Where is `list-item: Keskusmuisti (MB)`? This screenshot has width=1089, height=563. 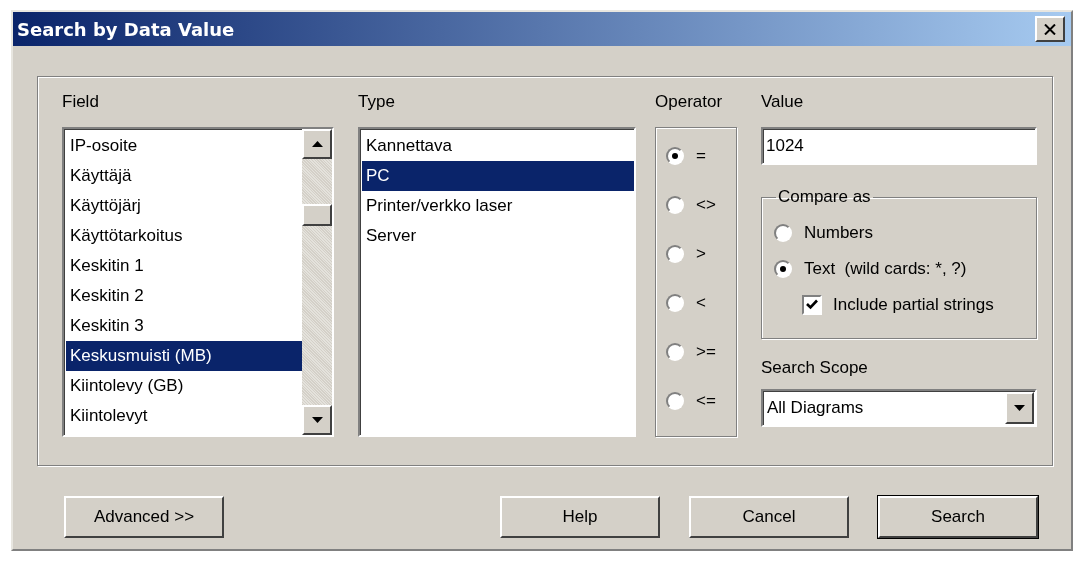 list-item: Keskusmuisti (MB) is located at coordinates (184, 356).